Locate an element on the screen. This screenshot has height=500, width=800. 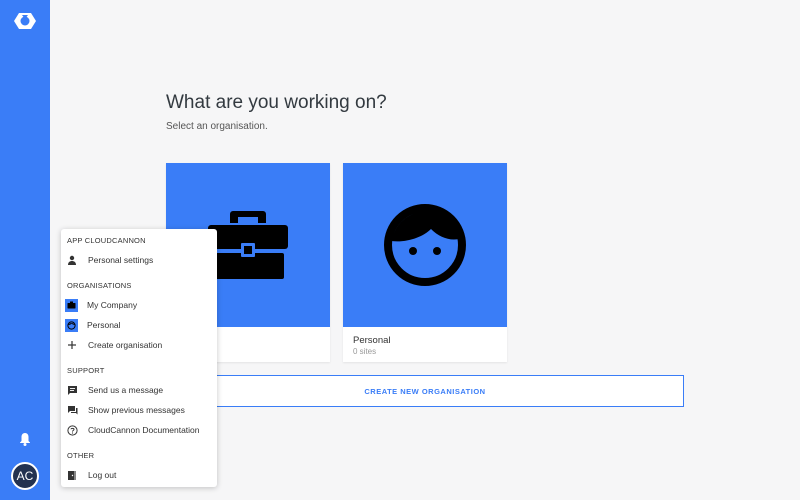
menu-item-label: Send us a message is located at coordinates (126, 390).